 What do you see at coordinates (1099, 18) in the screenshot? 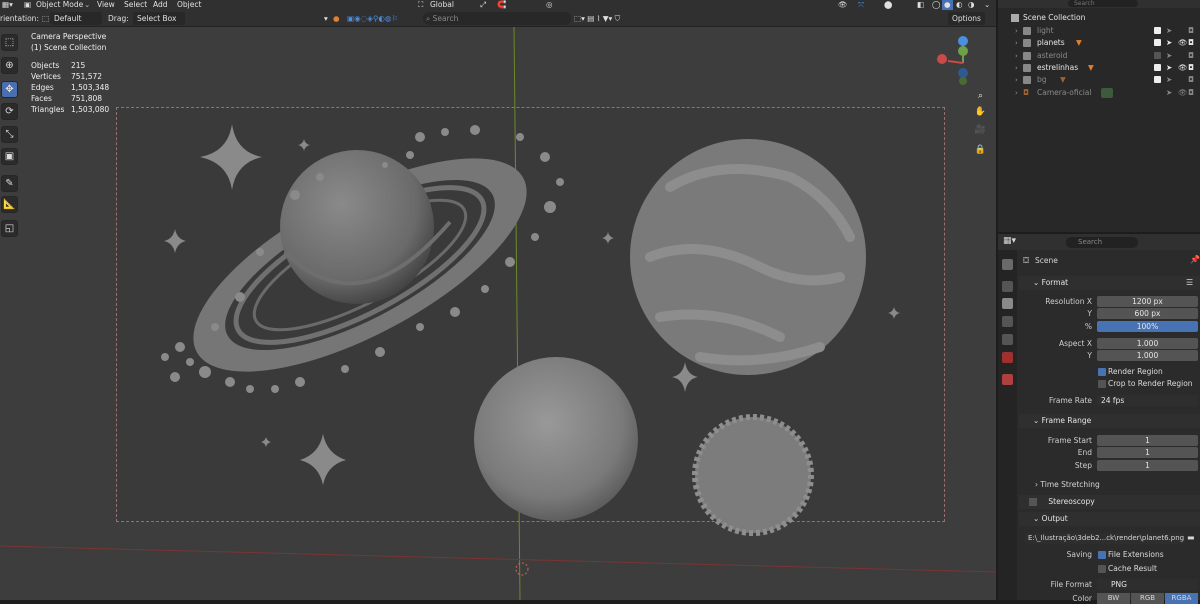
I see `outliner-root: Scene Collection` at bounding box center [1099, 18].